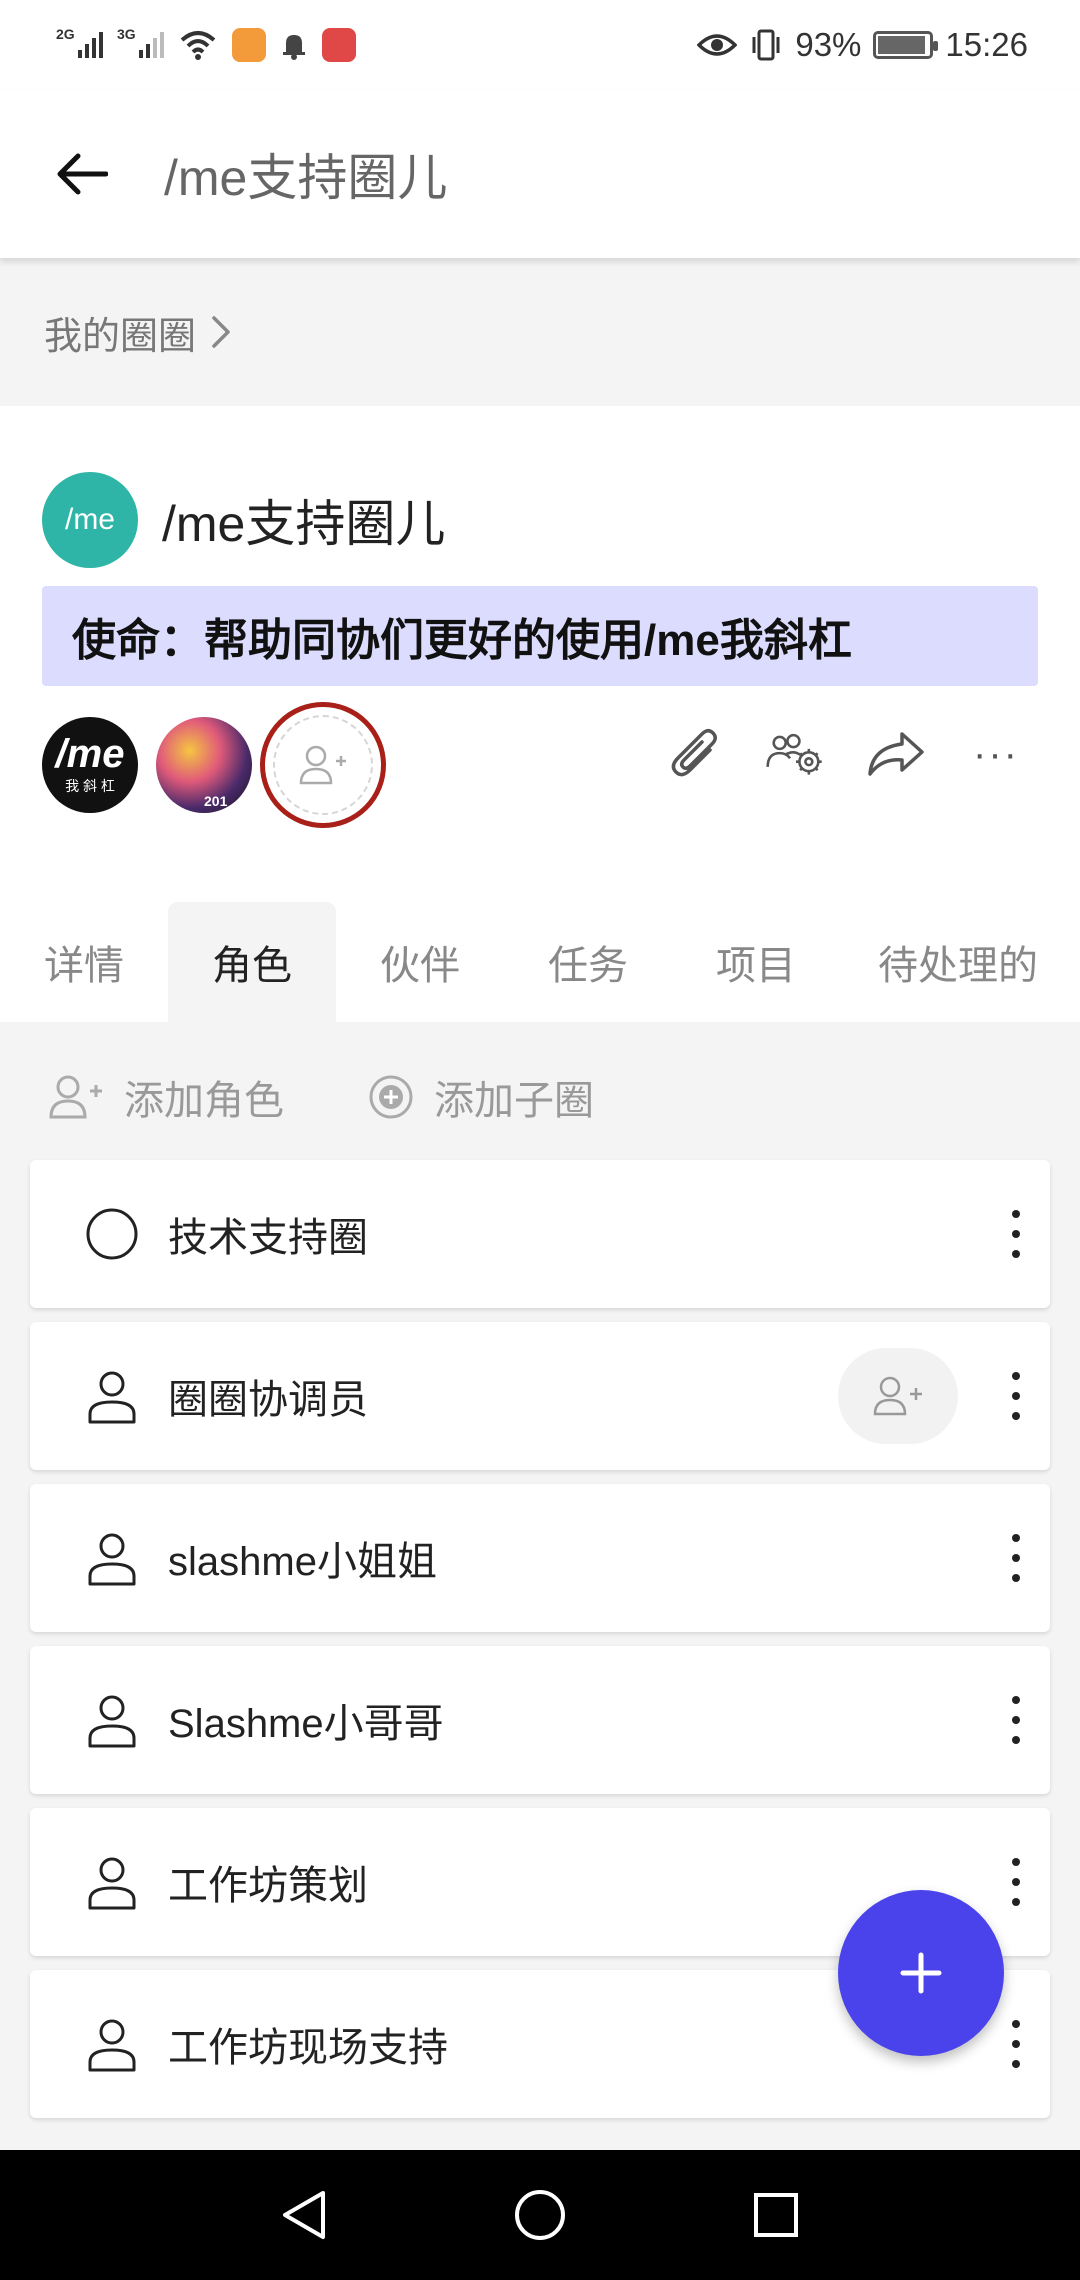  I want to click on share-arrow-icon, so click(896, 754).